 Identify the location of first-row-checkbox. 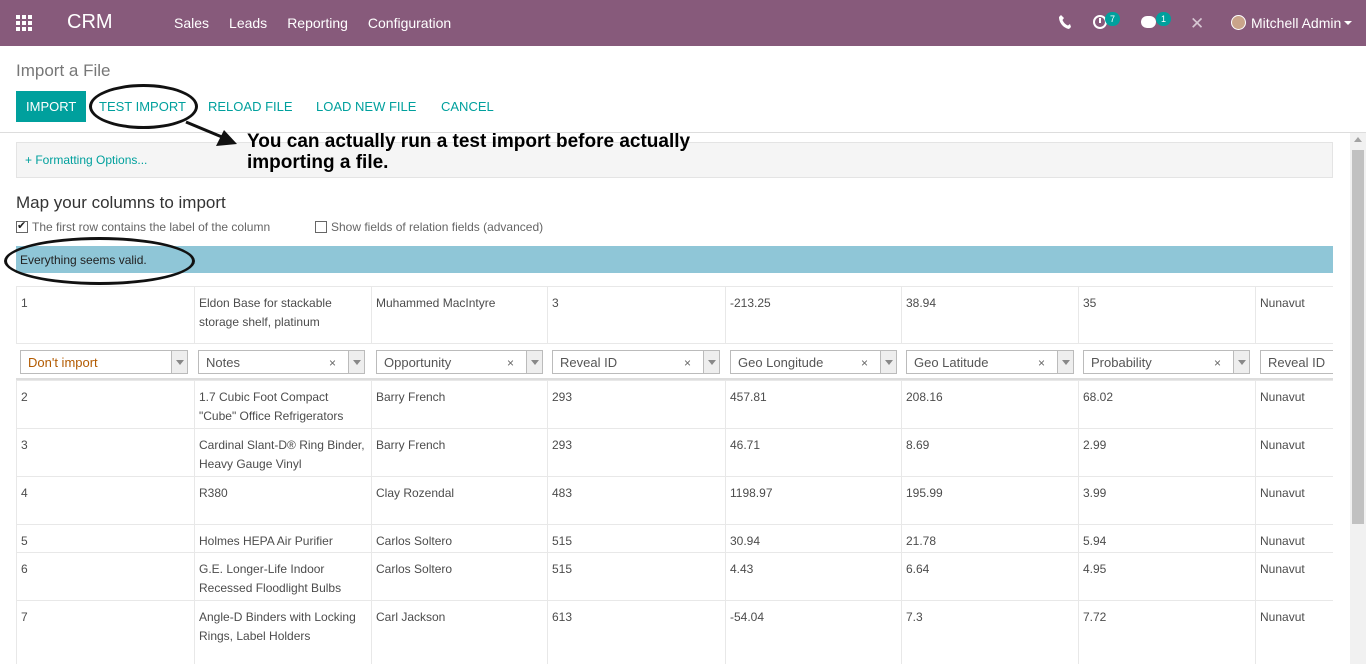
(22, 226).